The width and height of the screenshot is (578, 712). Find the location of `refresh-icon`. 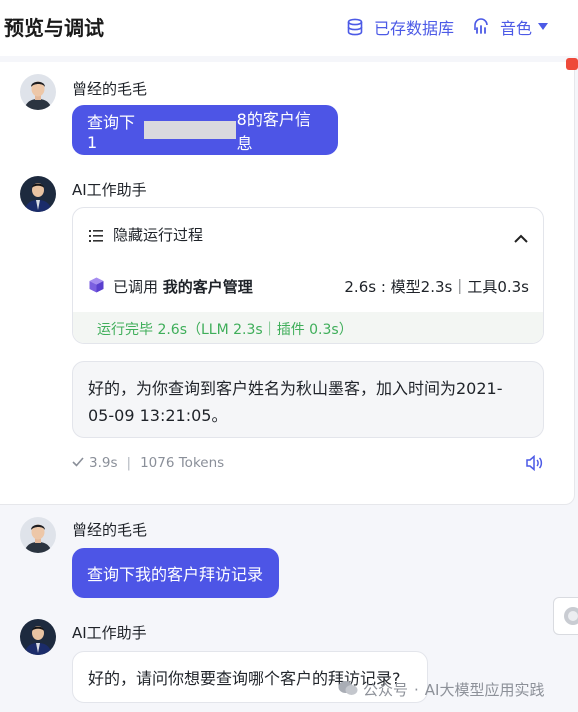

refresh-icon is located at coordinates (571, 616).